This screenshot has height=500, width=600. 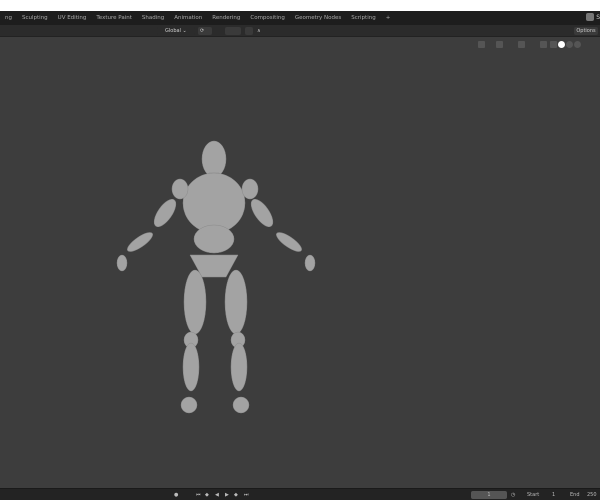 I want to click on end-label: End, so click(x=575, y=495).